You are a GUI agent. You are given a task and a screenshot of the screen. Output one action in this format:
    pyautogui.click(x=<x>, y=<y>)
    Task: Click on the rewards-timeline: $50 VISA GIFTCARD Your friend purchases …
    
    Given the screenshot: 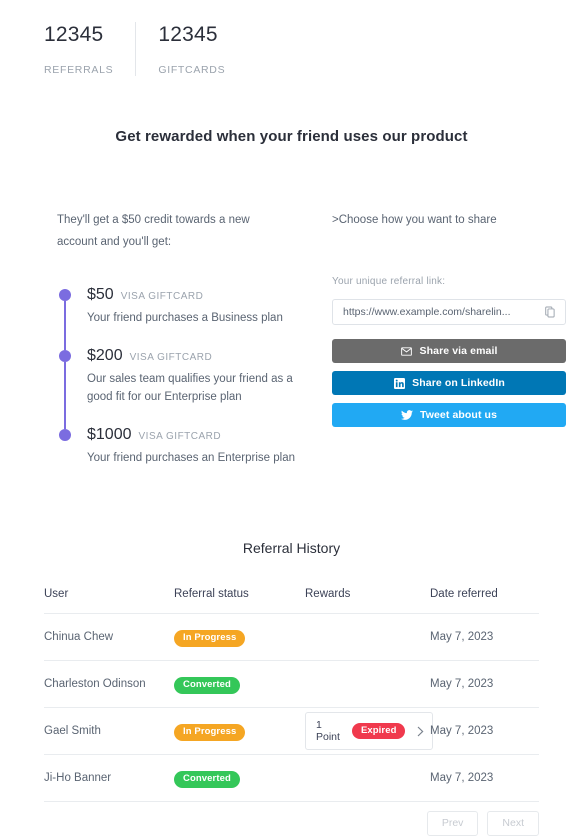 What is the action you would take?
    pyautogui.click(x=184, y=376)
    